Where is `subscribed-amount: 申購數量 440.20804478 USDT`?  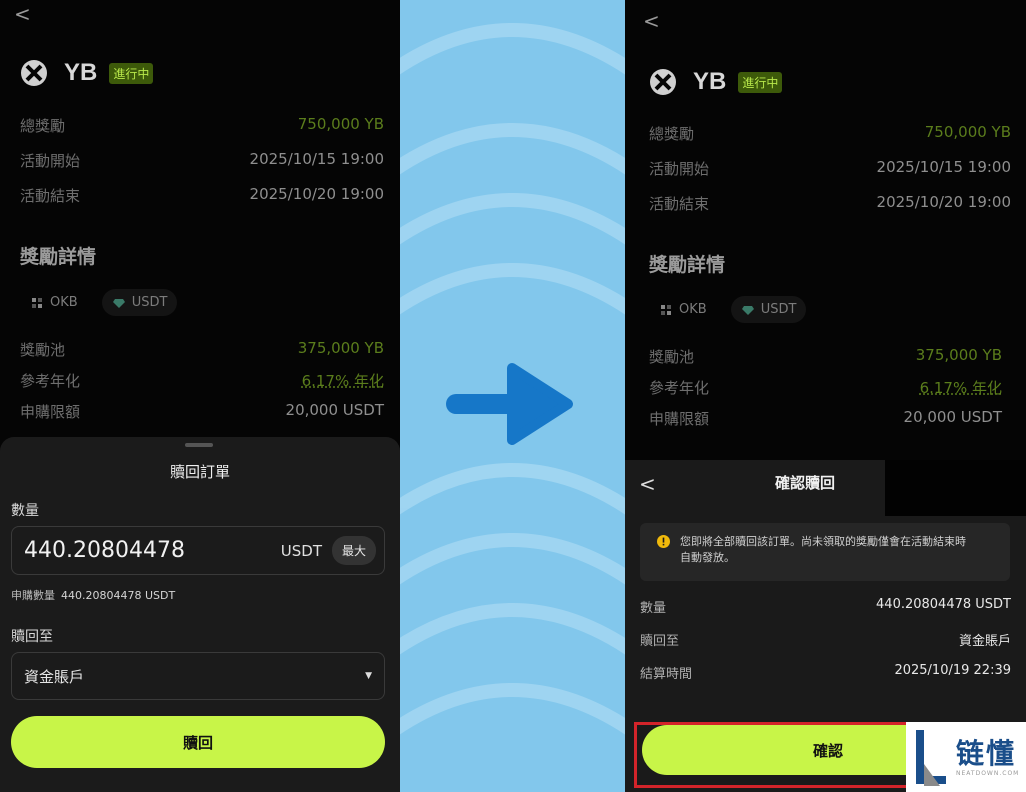
subscribed-amount: 申購數量 440.20804478 USDT is located at coordinates (93, 595).